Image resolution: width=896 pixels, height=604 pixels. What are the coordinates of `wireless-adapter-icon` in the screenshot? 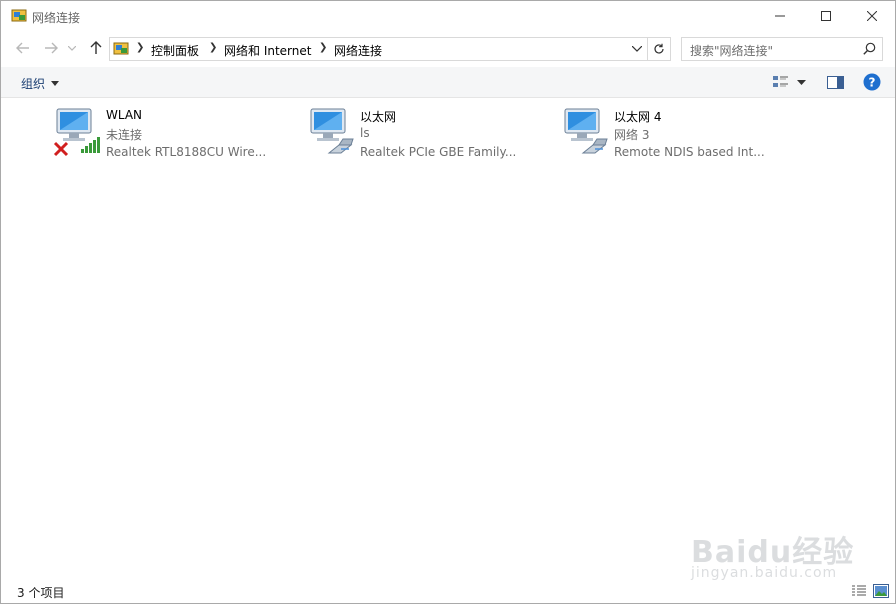 It's located at (76, 132).